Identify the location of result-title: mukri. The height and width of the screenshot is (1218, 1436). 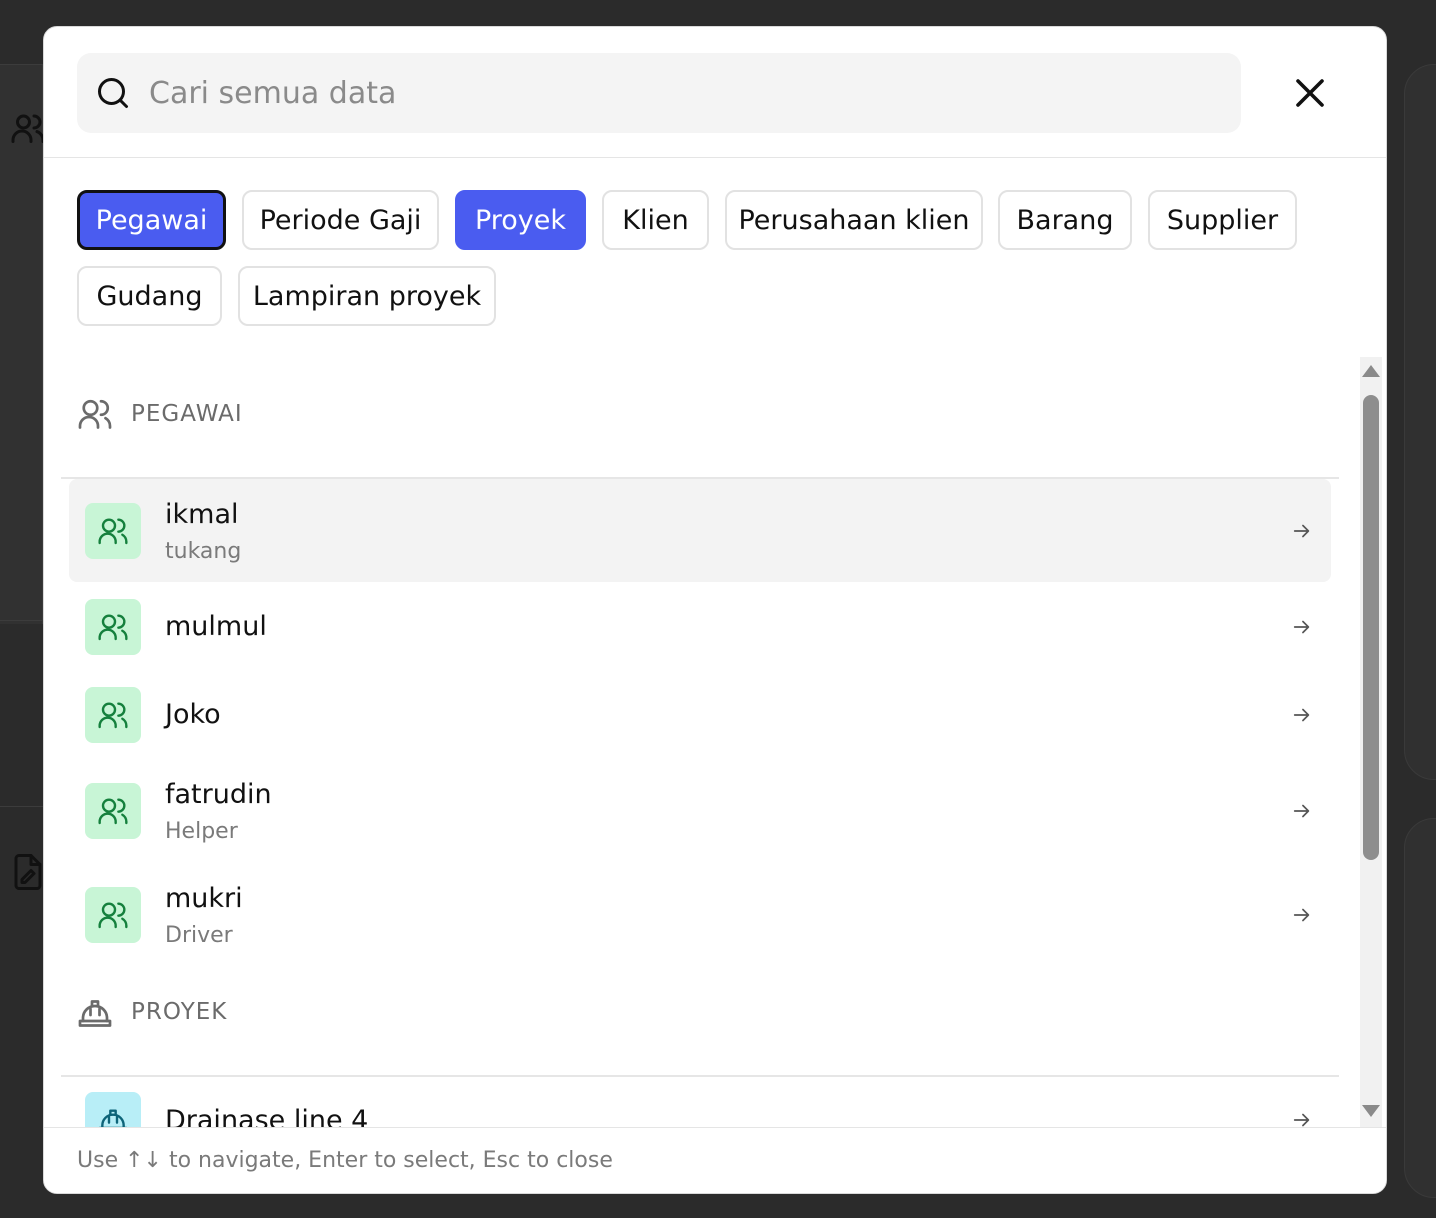
(204, 898).